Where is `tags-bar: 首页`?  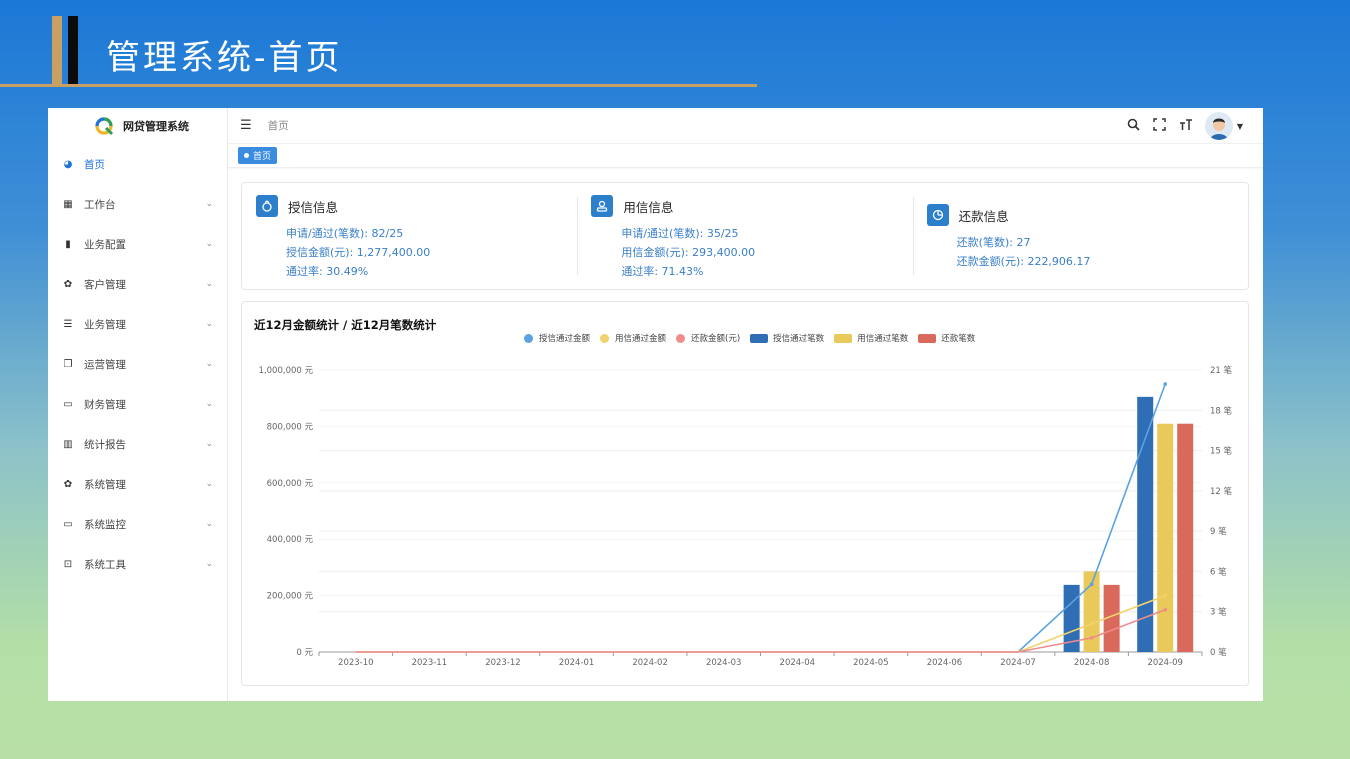
tags-bar: 首页 is located at coordinates (745, 156).